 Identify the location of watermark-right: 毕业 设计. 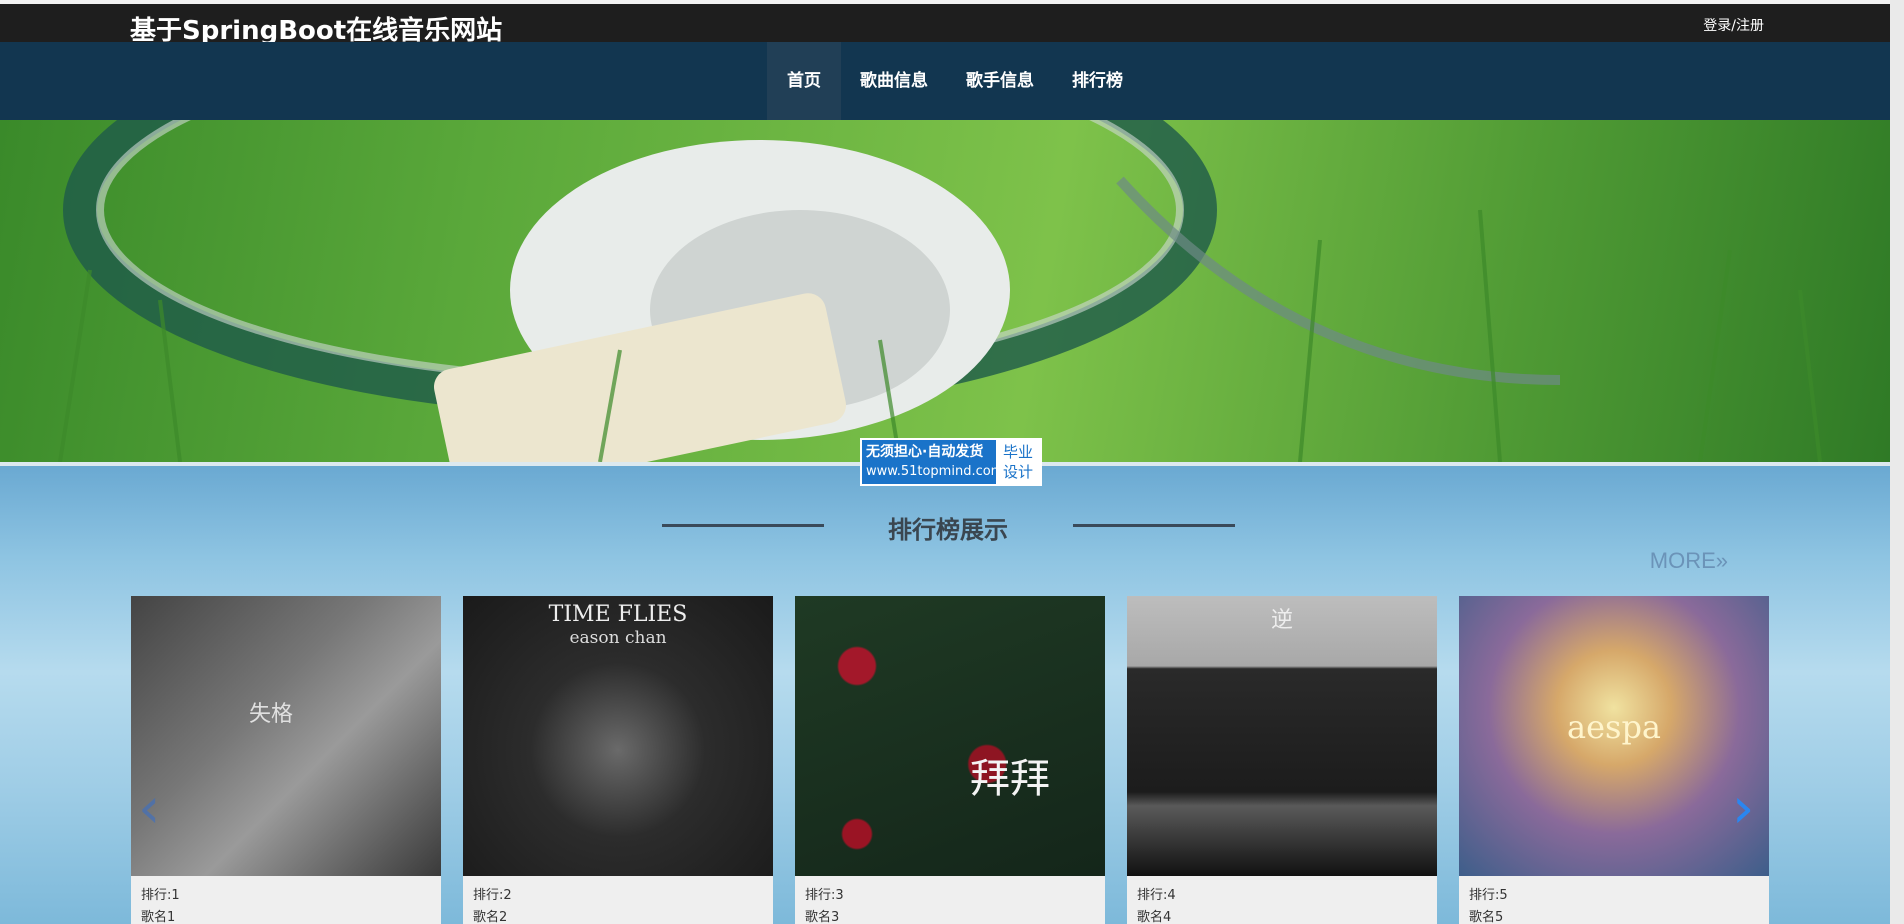
(1018, 462).